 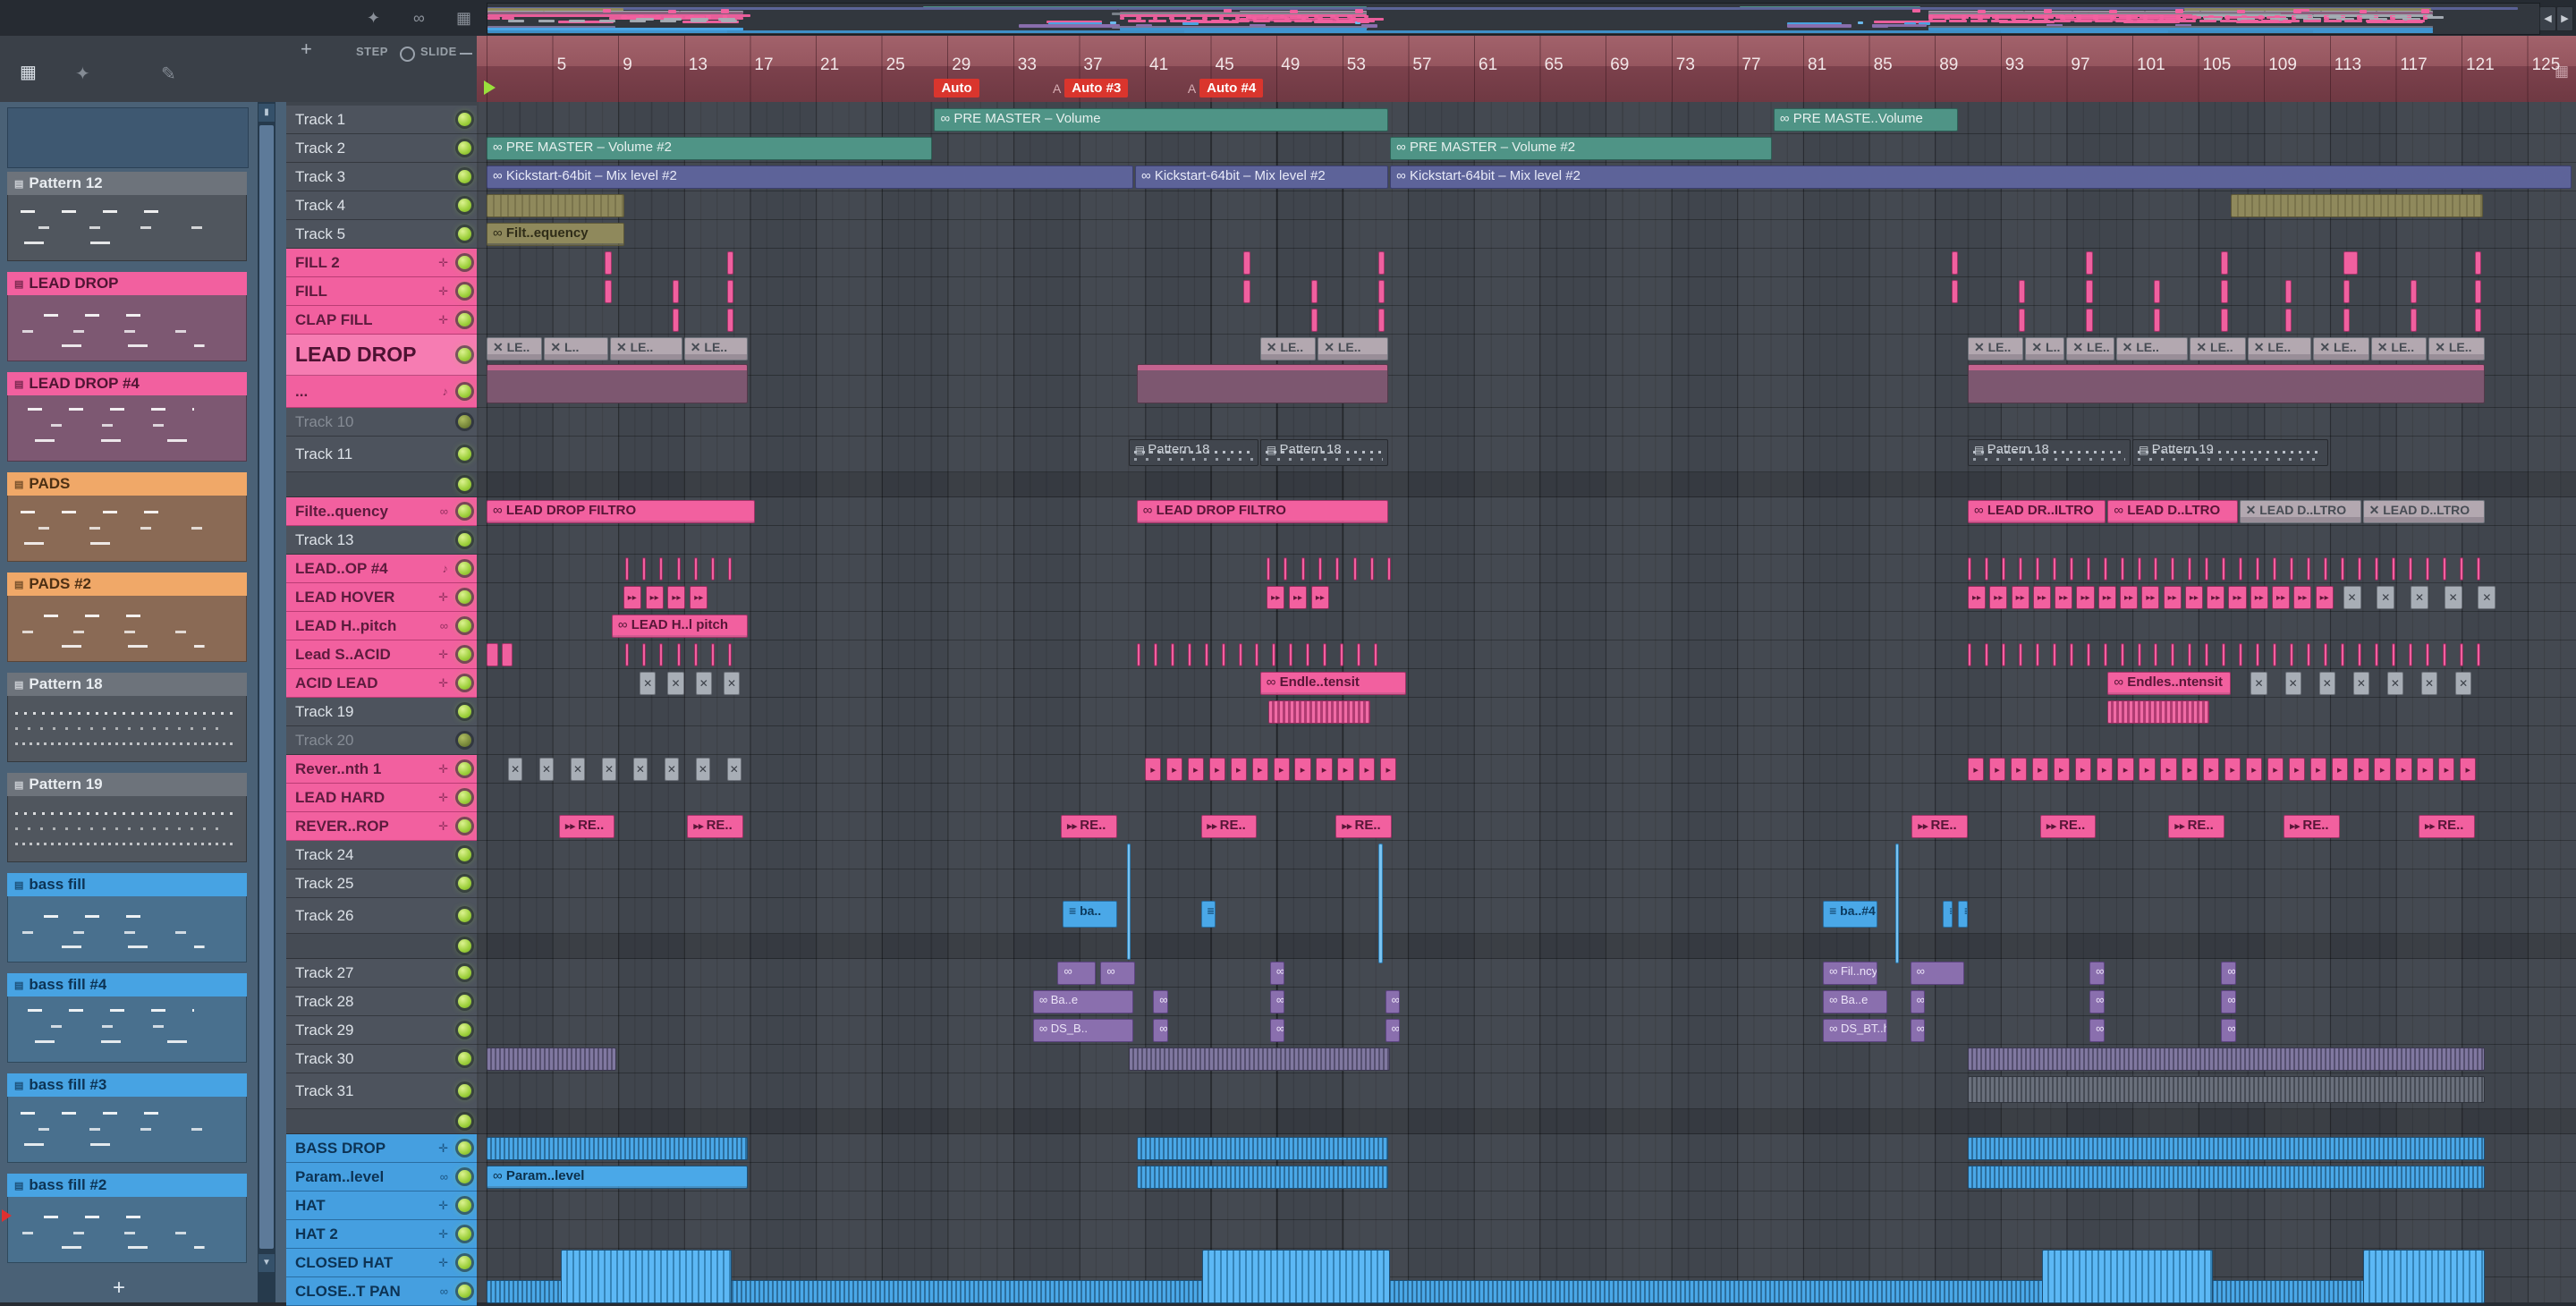 What do you see at coordinates (381, 392) in the screenshot?
I see `track-row-blank: ... ♪` at bounding box center [381, 392].